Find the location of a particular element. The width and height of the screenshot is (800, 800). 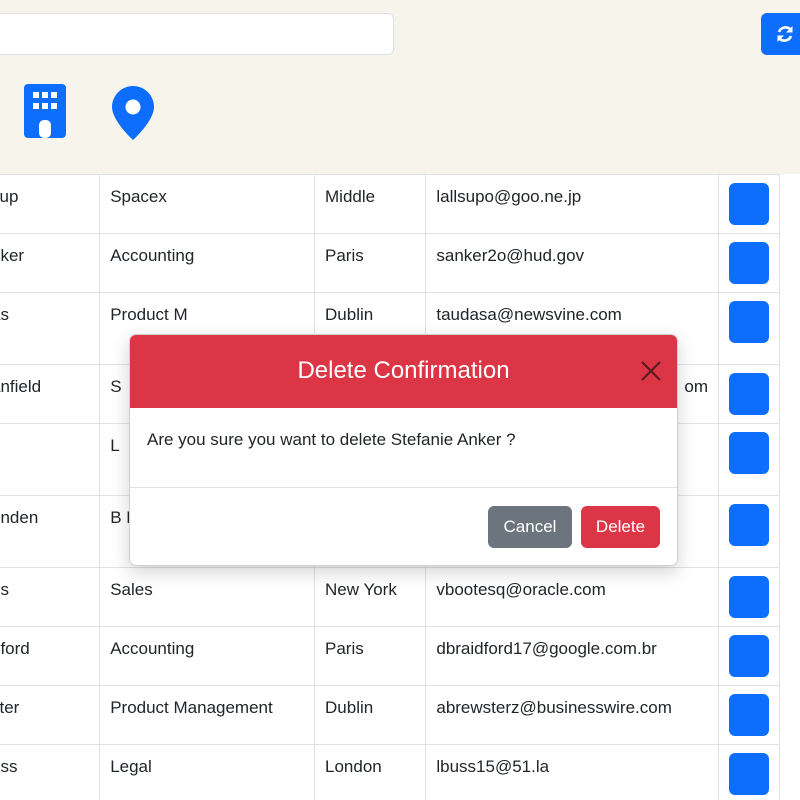

modal-footer: Cancel Delete is located at coordinates (403, 526).